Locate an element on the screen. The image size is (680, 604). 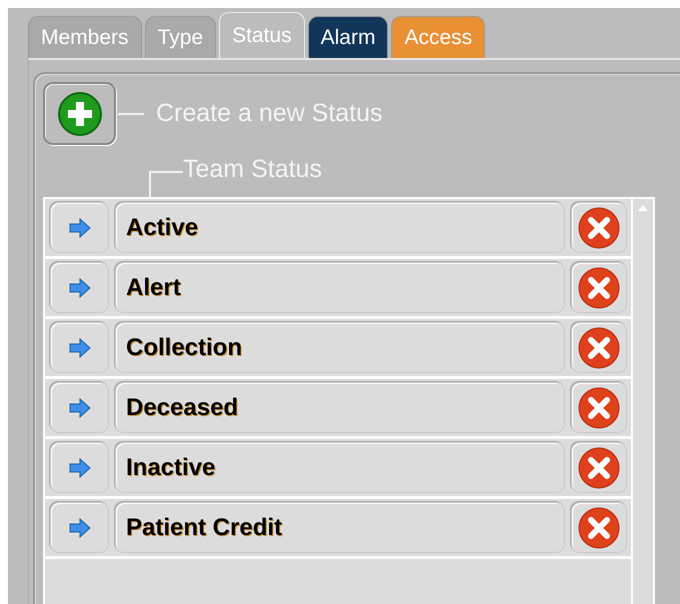
add-button is located at coordinates (79, 113).